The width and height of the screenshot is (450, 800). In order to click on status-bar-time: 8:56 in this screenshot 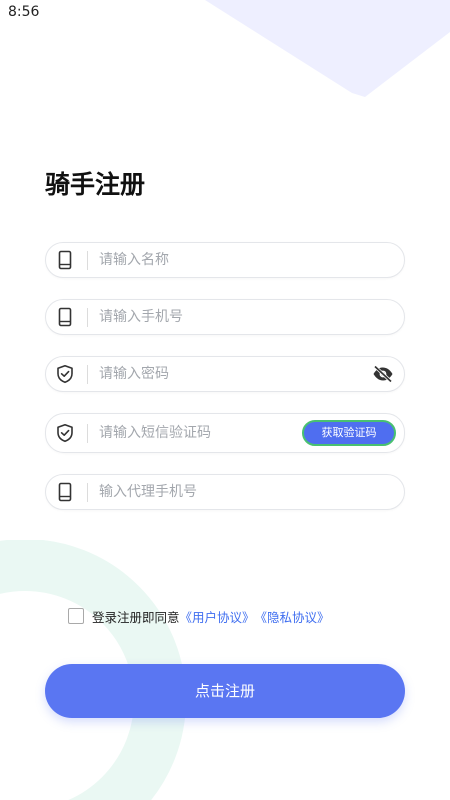, I will do `click(24, 12)`.